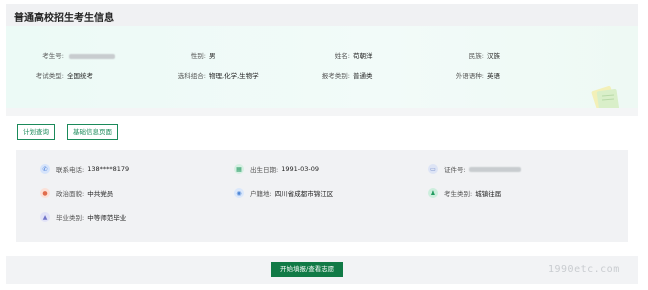 Image resolution: width=648 pixels, height=290 pixels. What do you see at coordinates (584, 269) in the screenshot?
I see `watermark: 1990etc.com` at bounding box center [584, 269].